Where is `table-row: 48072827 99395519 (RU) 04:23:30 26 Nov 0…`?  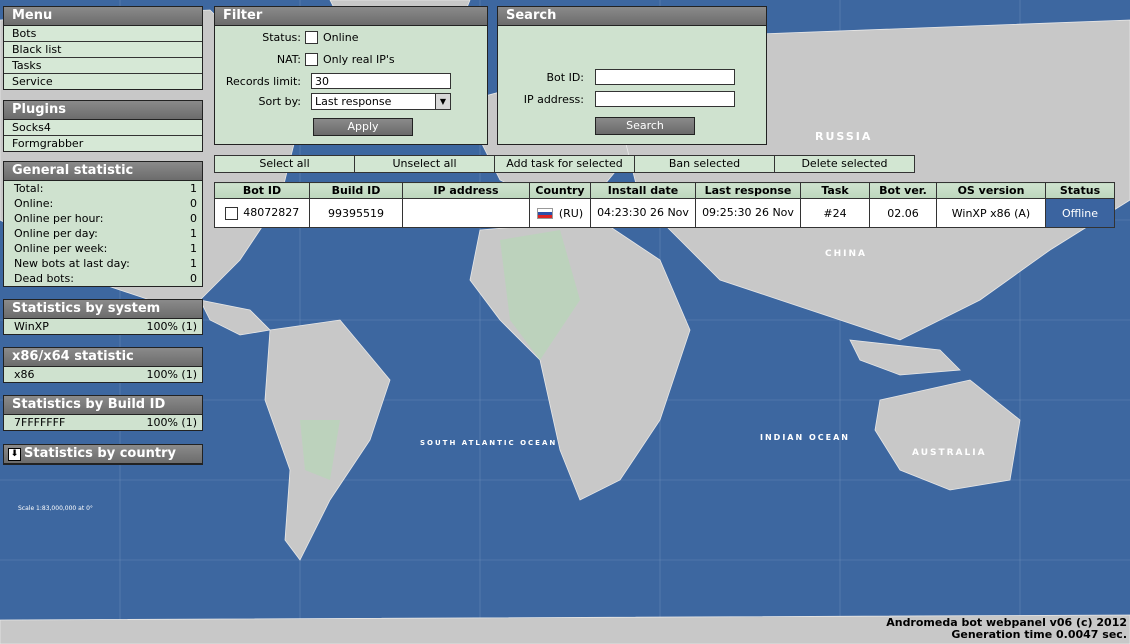
table-row: 48072827 99395519 (RU) 04:23:30 26 Nov 0… is located at coordinates (664, 213).